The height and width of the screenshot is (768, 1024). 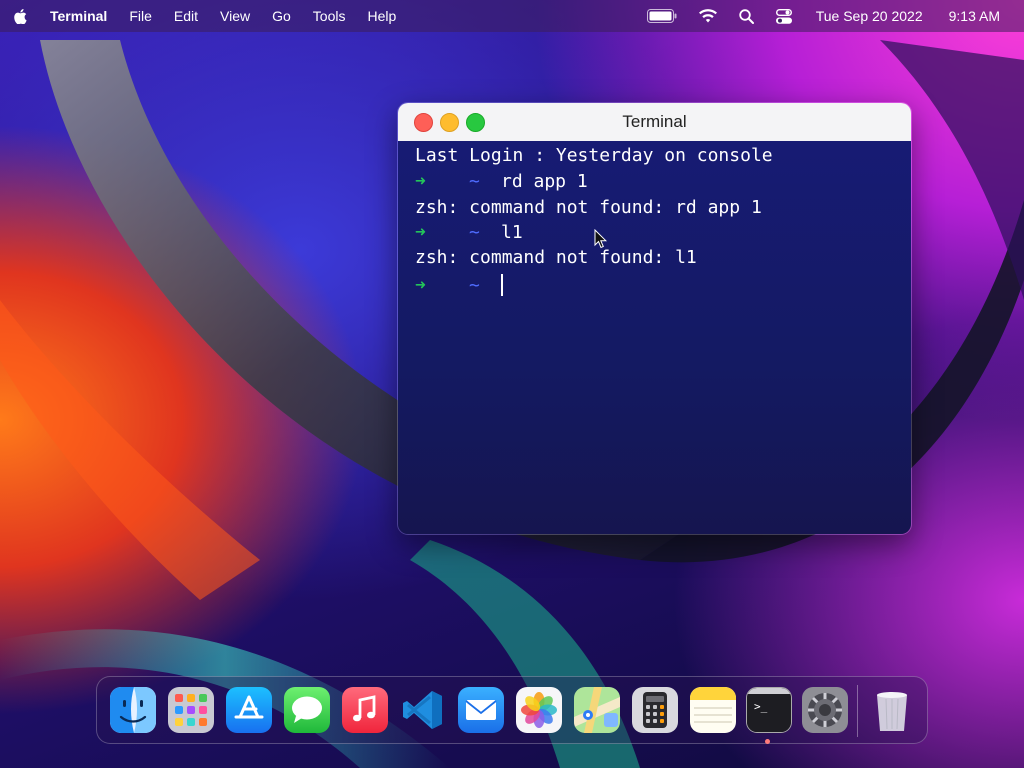 I want to click on menu-app-terminal: Terminal, so click(x=78, y=16).